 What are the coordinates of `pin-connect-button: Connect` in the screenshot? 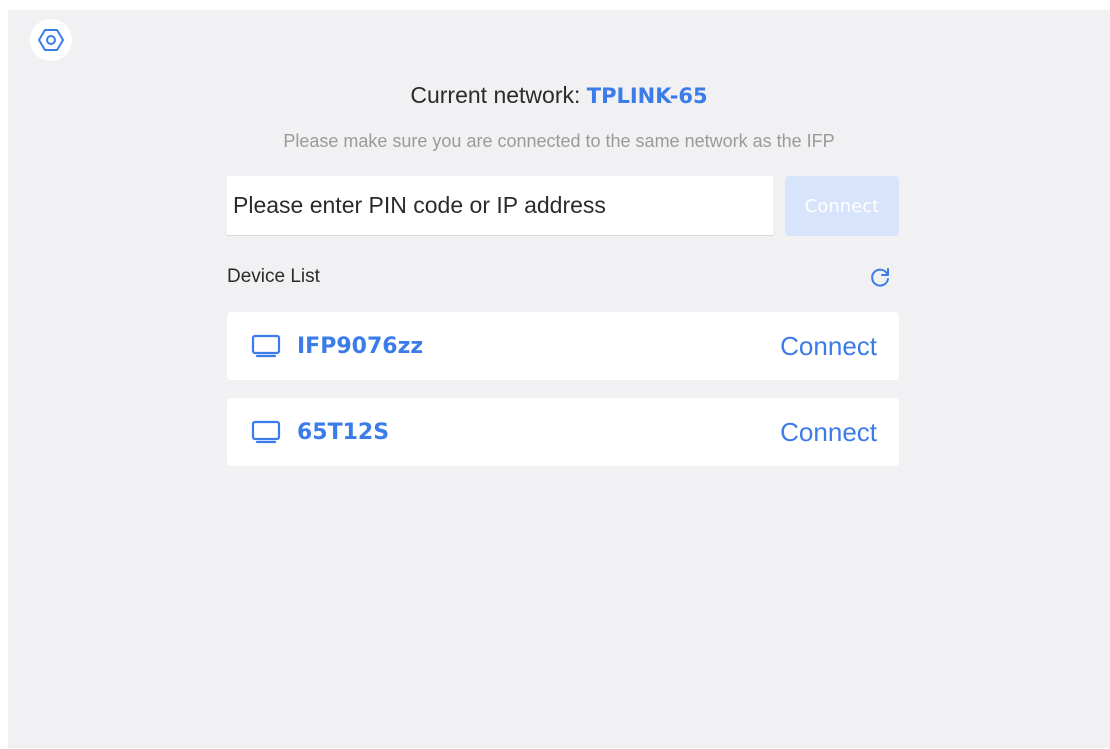 It's located at (842, 206).